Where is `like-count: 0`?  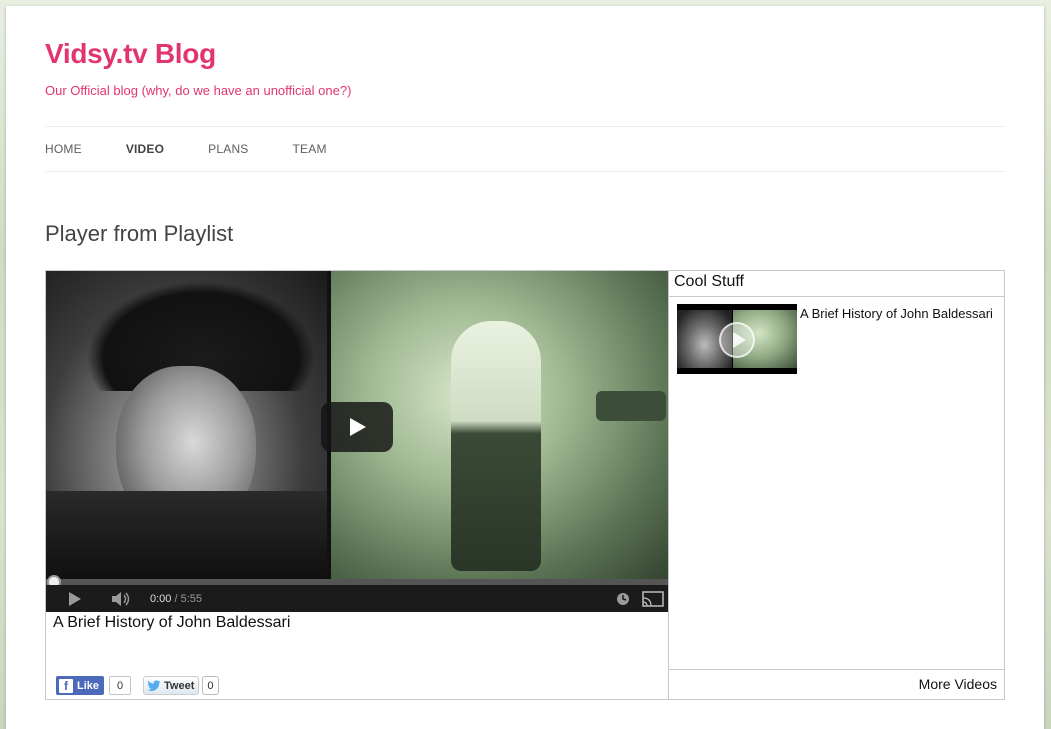
like-count: 0 is located at coordinates (120, 685).